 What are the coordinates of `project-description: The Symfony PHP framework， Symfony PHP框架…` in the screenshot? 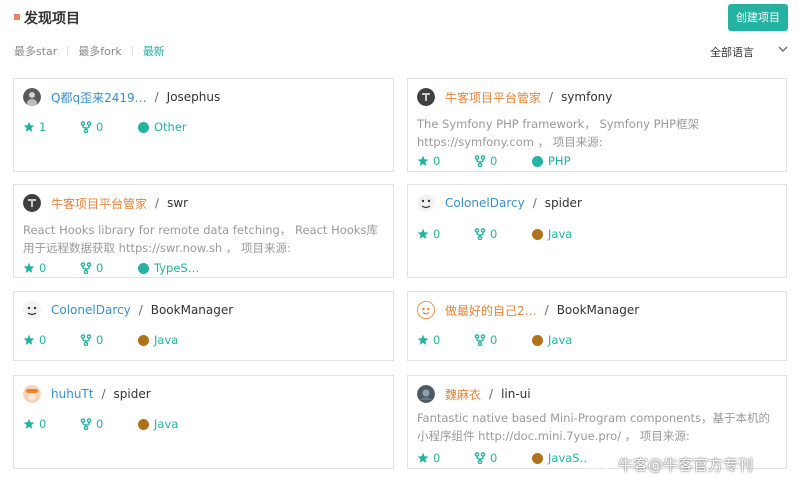 It's located at (558, 133).